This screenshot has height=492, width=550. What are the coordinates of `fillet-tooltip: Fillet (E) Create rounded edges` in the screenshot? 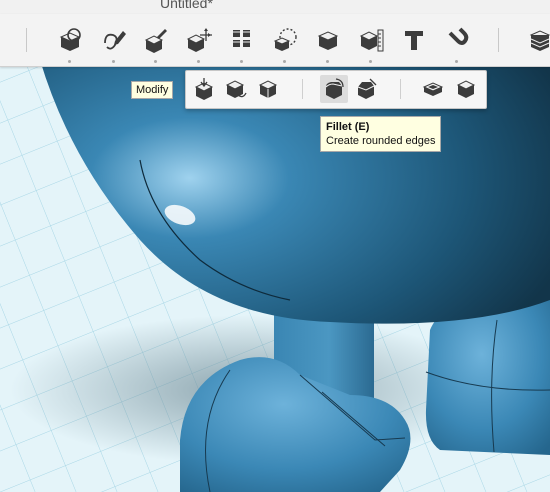 It's located at (381, 134).